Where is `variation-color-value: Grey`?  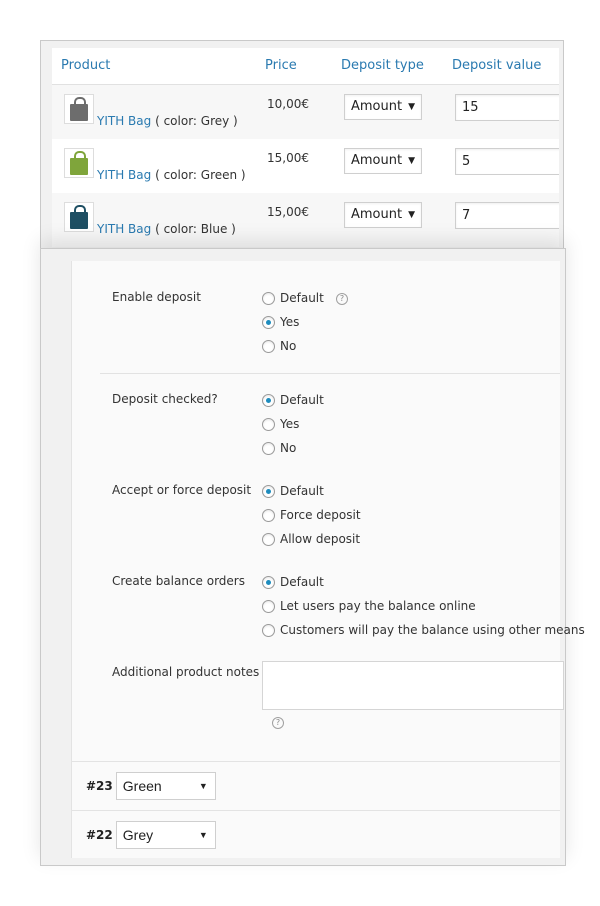 variation-color-value: Grey is located at coordinates (138, 835).